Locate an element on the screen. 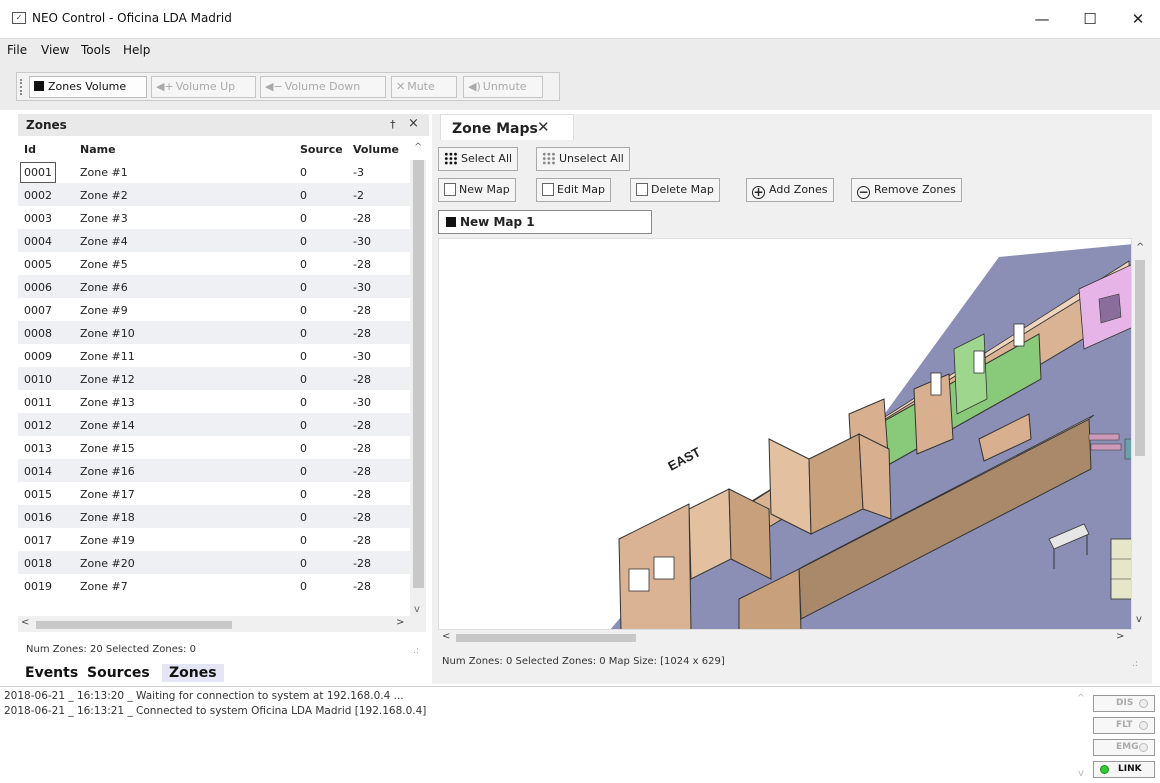  new-document-icon is located at coordinates (450, 189).